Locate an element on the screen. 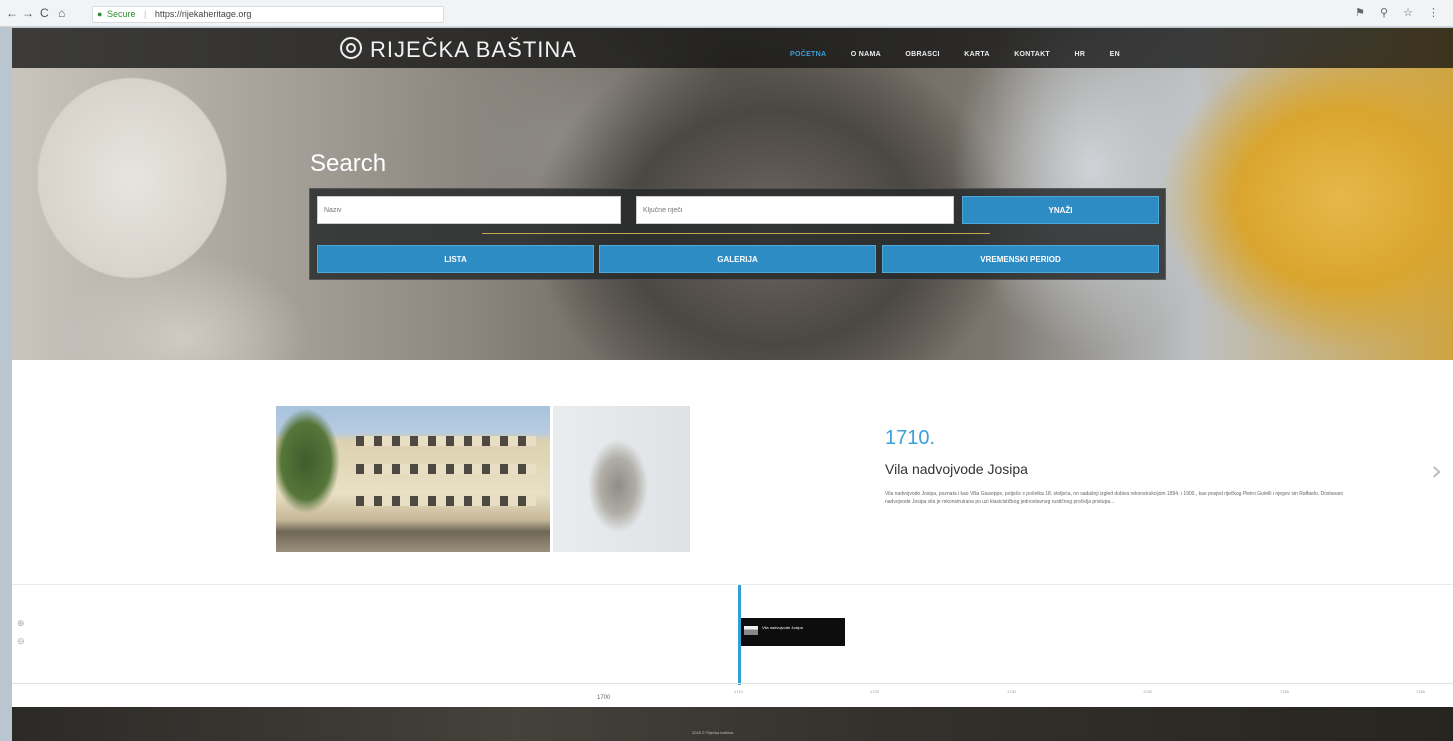 This screenshot has width=1453, height=741. menu-item-karta: KARTA is located at coordinates (976, 54).